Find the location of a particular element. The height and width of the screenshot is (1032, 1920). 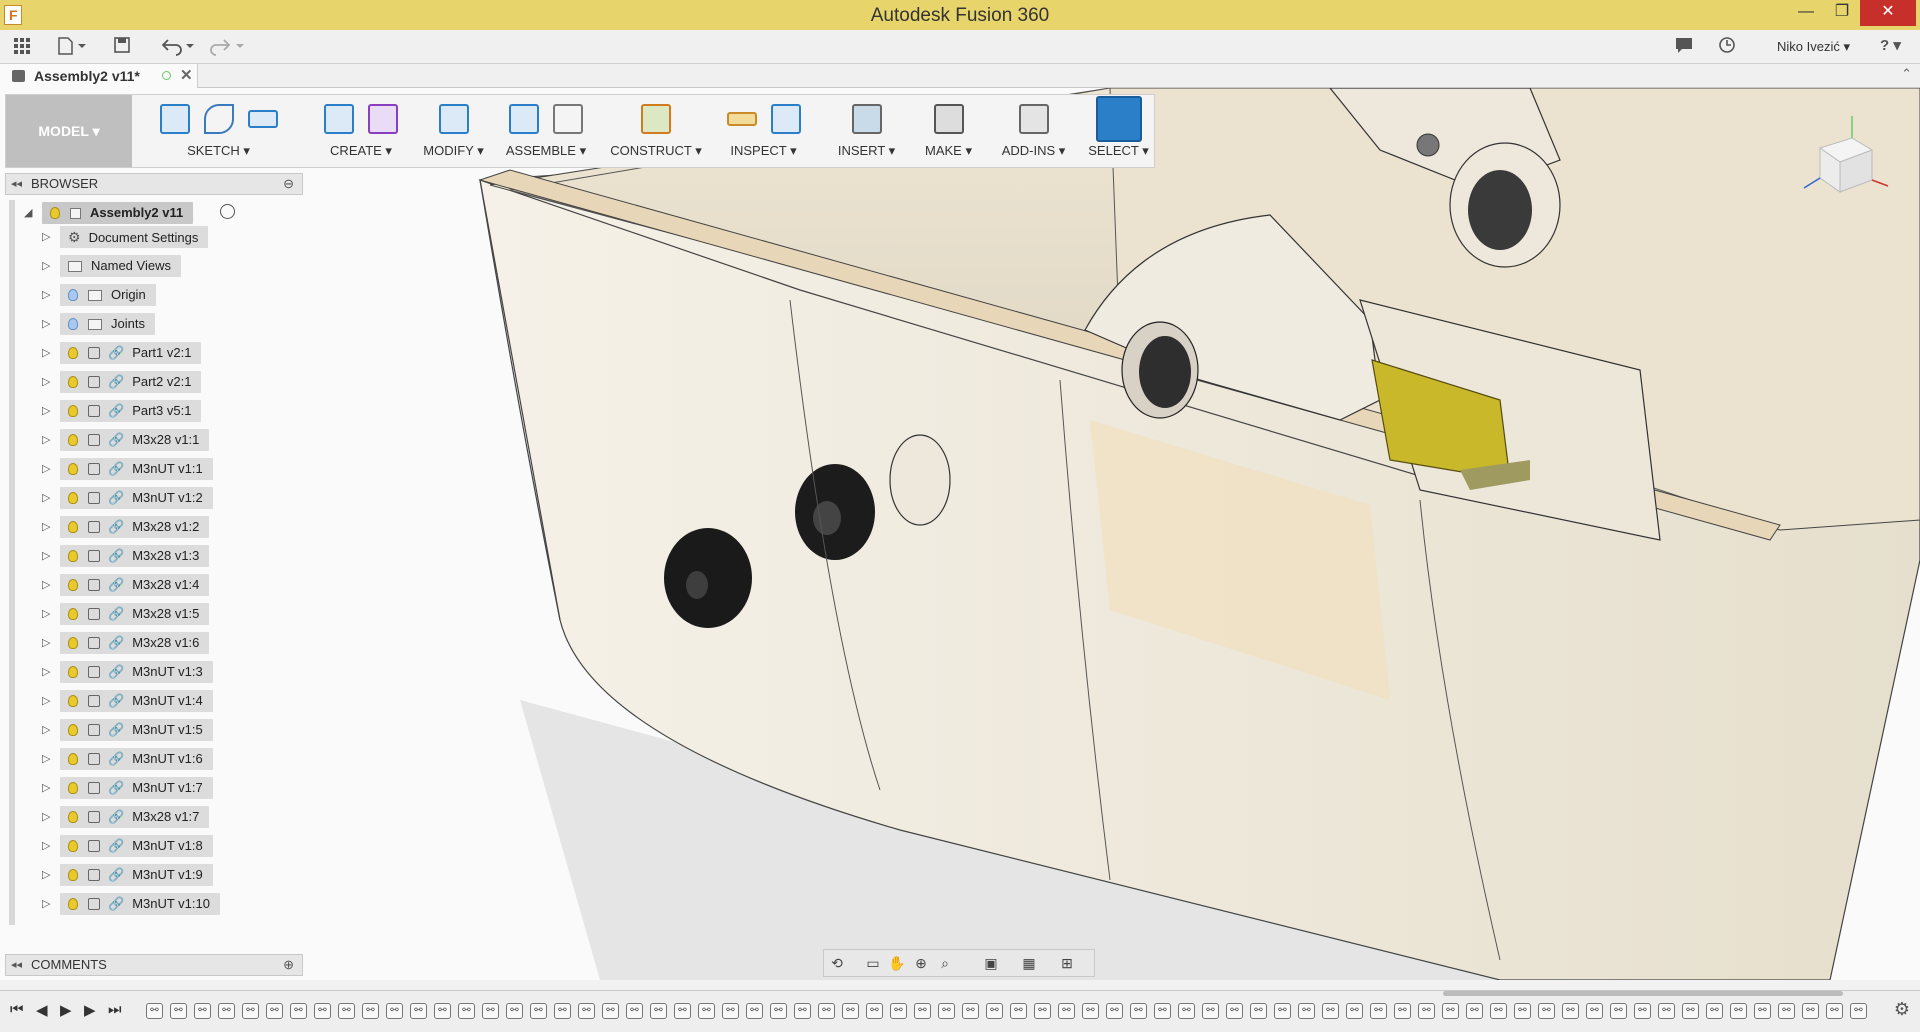

insert-image-icon is located at coordinates (866, 119).